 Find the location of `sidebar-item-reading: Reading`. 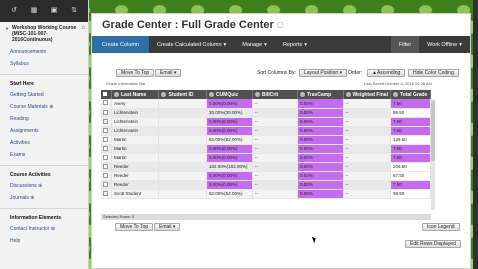

sidebar-item-reading: Reading is located at coordinates (44, 119).